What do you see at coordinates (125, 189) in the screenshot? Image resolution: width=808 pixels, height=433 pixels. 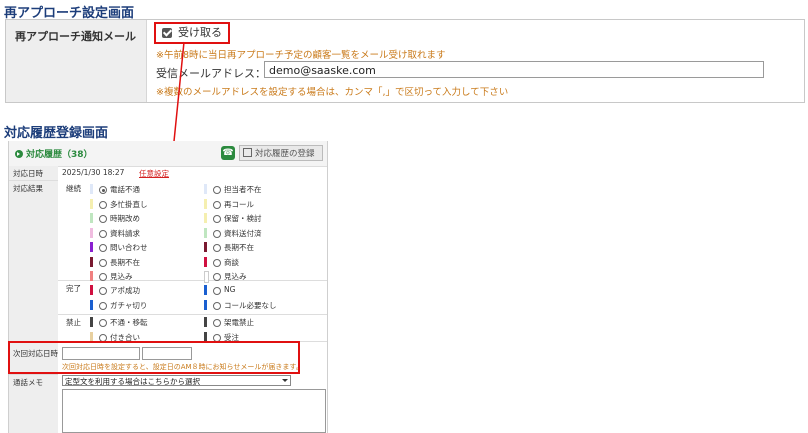 I see `result-option-label: 電話不通` at bounding box center [125, 189].